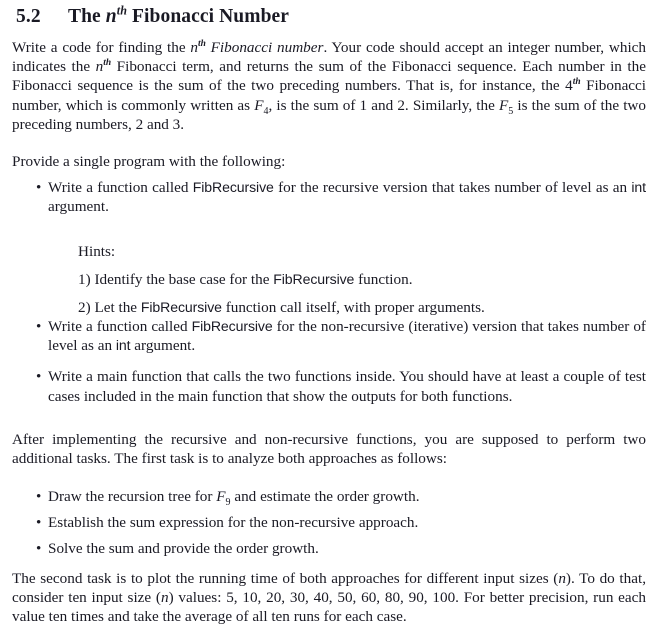 This screenshot has height=642, width=656. What do you see at coordinates (221, 496) in the screenshot?
I see `fibonacci-symbol-f9: F` at bounding box center [221, 496].